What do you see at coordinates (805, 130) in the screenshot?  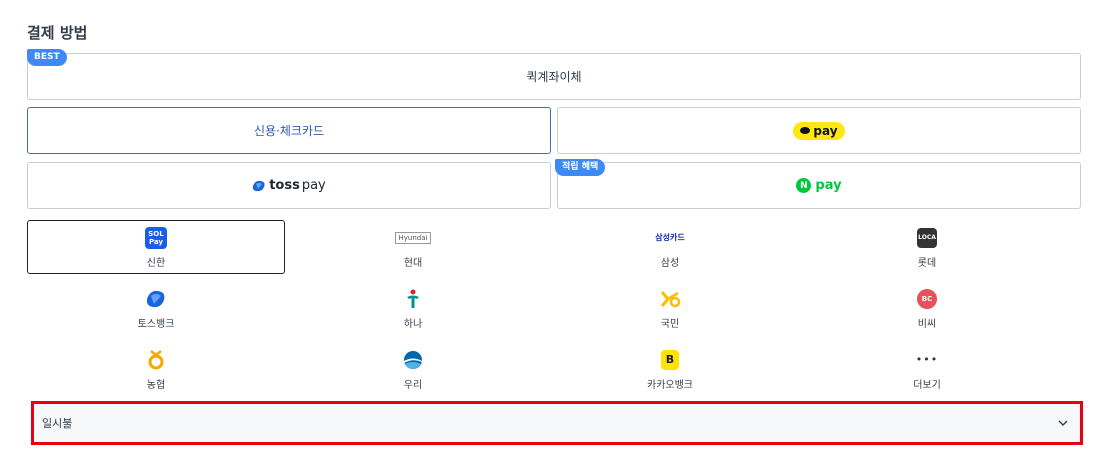 I see `speech-bubble-icon` at bounding box center [805, 130].